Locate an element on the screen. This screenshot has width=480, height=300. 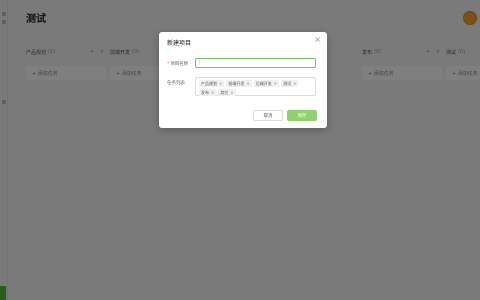
tag: 前端开发 × is located at coordinates (239, 83).